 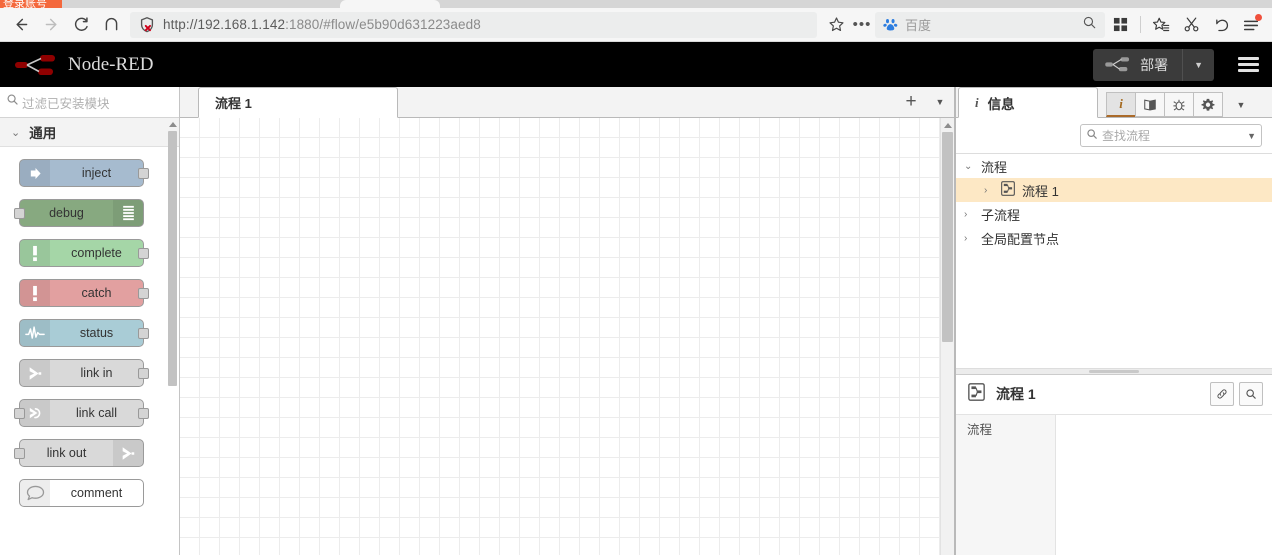 What do you see at coordinates (1198, 65) in the screenshot?
I see `deploy-dropdown-chevron-down-icon: ▼` at bounding box center [1198, 65].